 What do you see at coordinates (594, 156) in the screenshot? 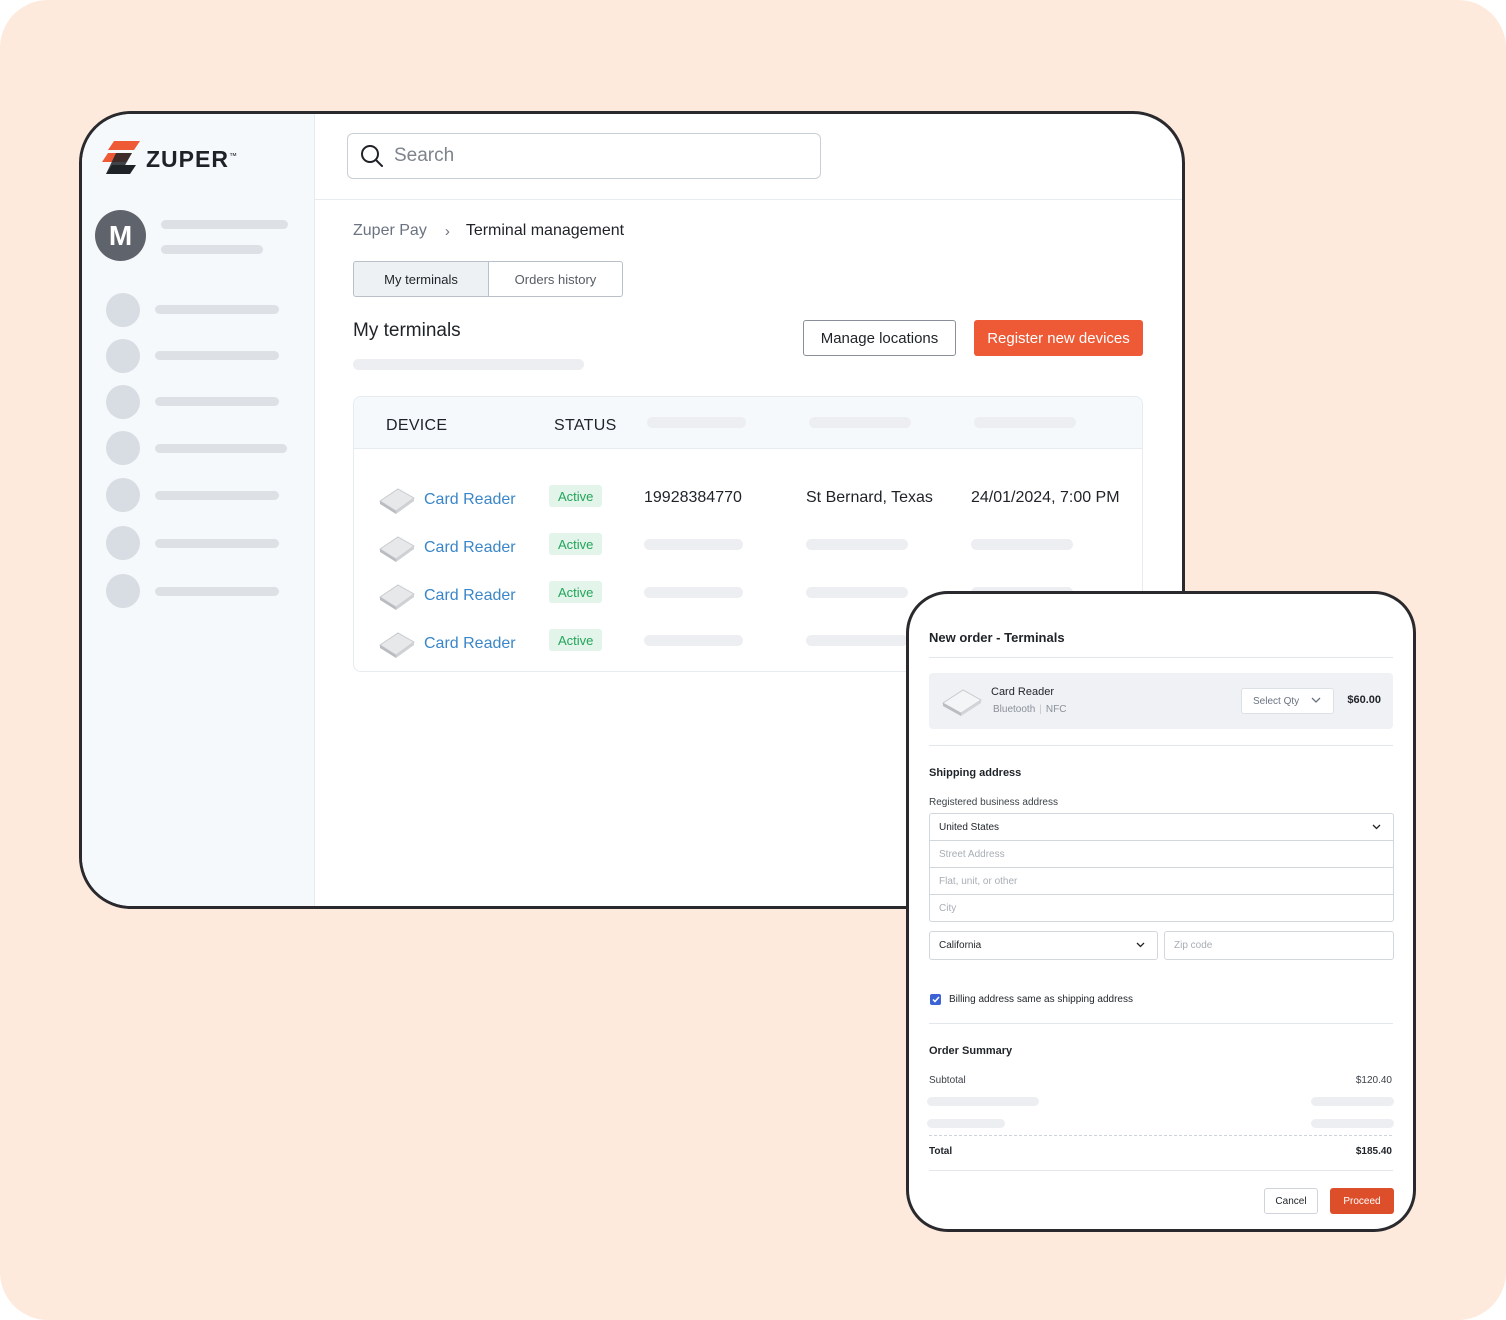
I see `search-input` at bounding box center [594, 156].